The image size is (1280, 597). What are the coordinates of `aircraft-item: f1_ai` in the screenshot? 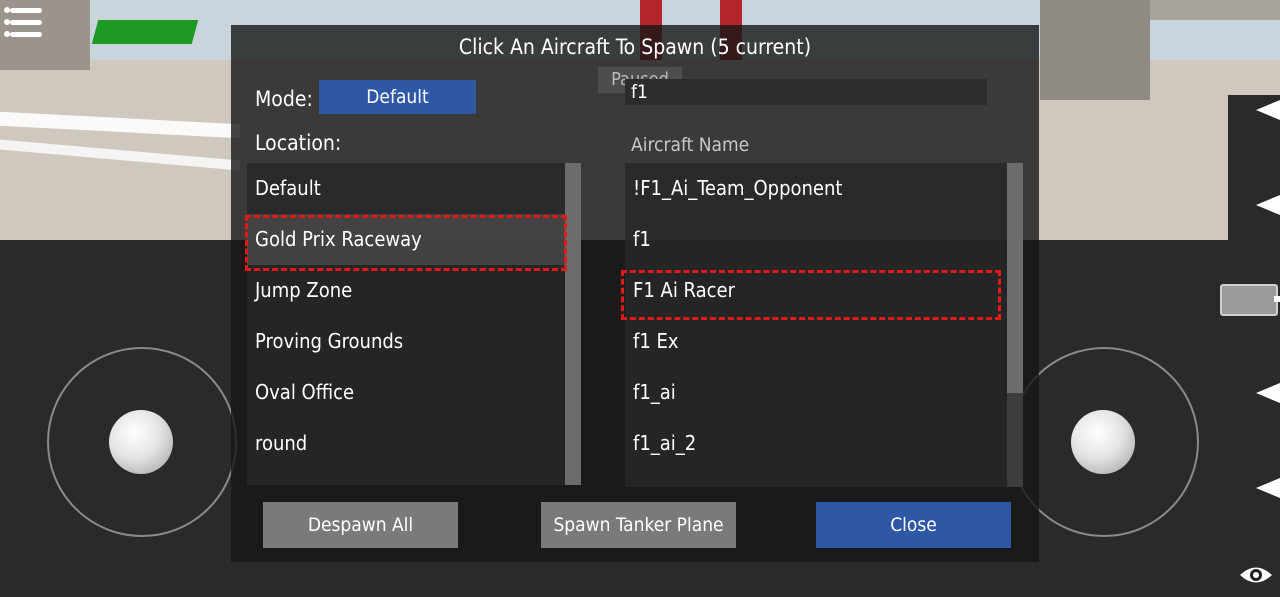 It's located at (816, 392).